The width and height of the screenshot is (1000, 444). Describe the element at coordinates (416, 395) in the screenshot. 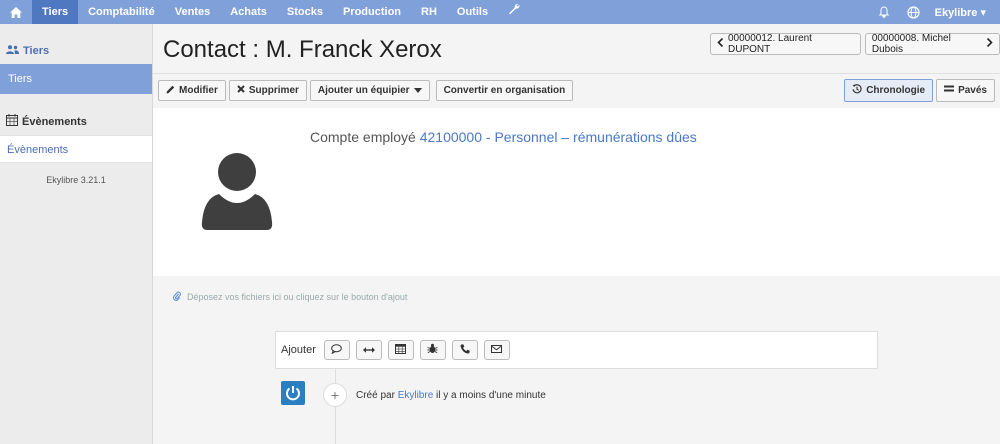

I see `timeline-author-link: Ekylibre` at that location.